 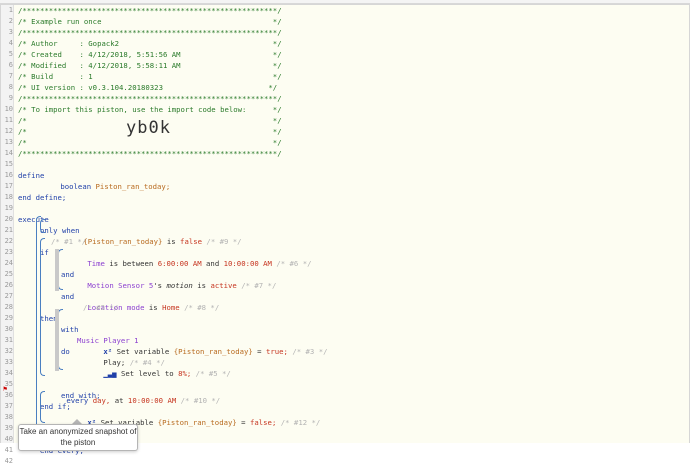 What do you see at coordinates (349, 87) in the screenshot?
I see `code-line: 8 /* UI version : v0.3.104.20180323 */` at bounding box center [349, 87].